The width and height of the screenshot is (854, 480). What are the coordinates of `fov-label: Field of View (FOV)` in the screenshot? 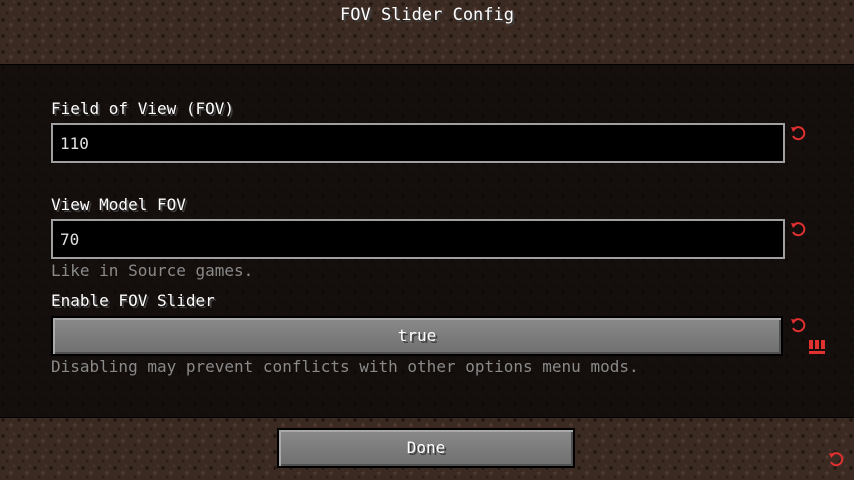 It's located at (143, 108).